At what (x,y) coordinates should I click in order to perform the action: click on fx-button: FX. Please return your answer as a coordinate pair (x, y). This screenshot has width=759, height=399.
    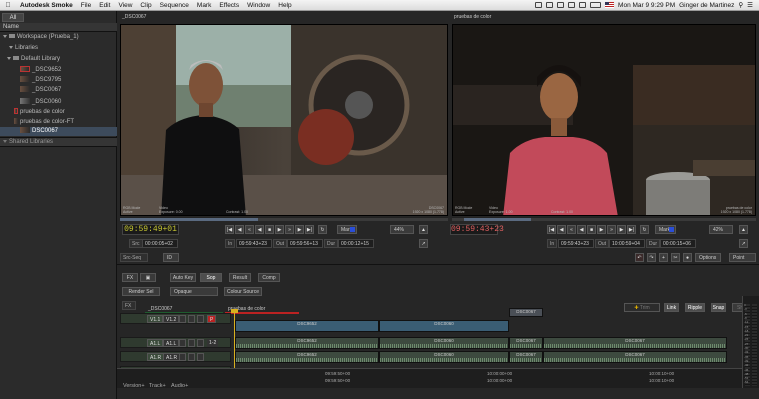
    Looking at the image, I should click on (130, 277).